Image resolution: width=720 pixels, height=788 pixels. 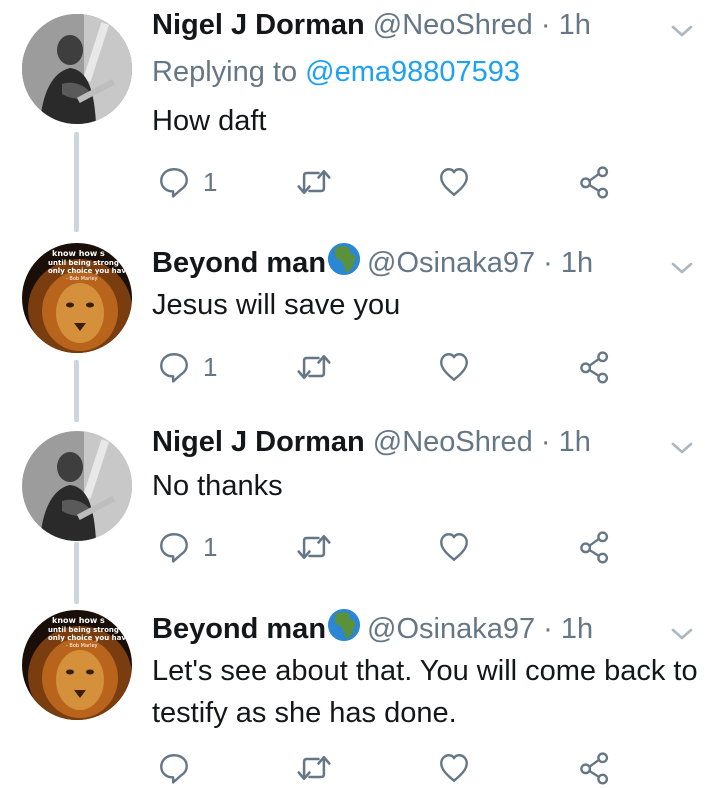 What do you see at coordinates (217, 486) in the screenshot?
I see `tweet-text: No thanks` at bounding box center [217, 486].